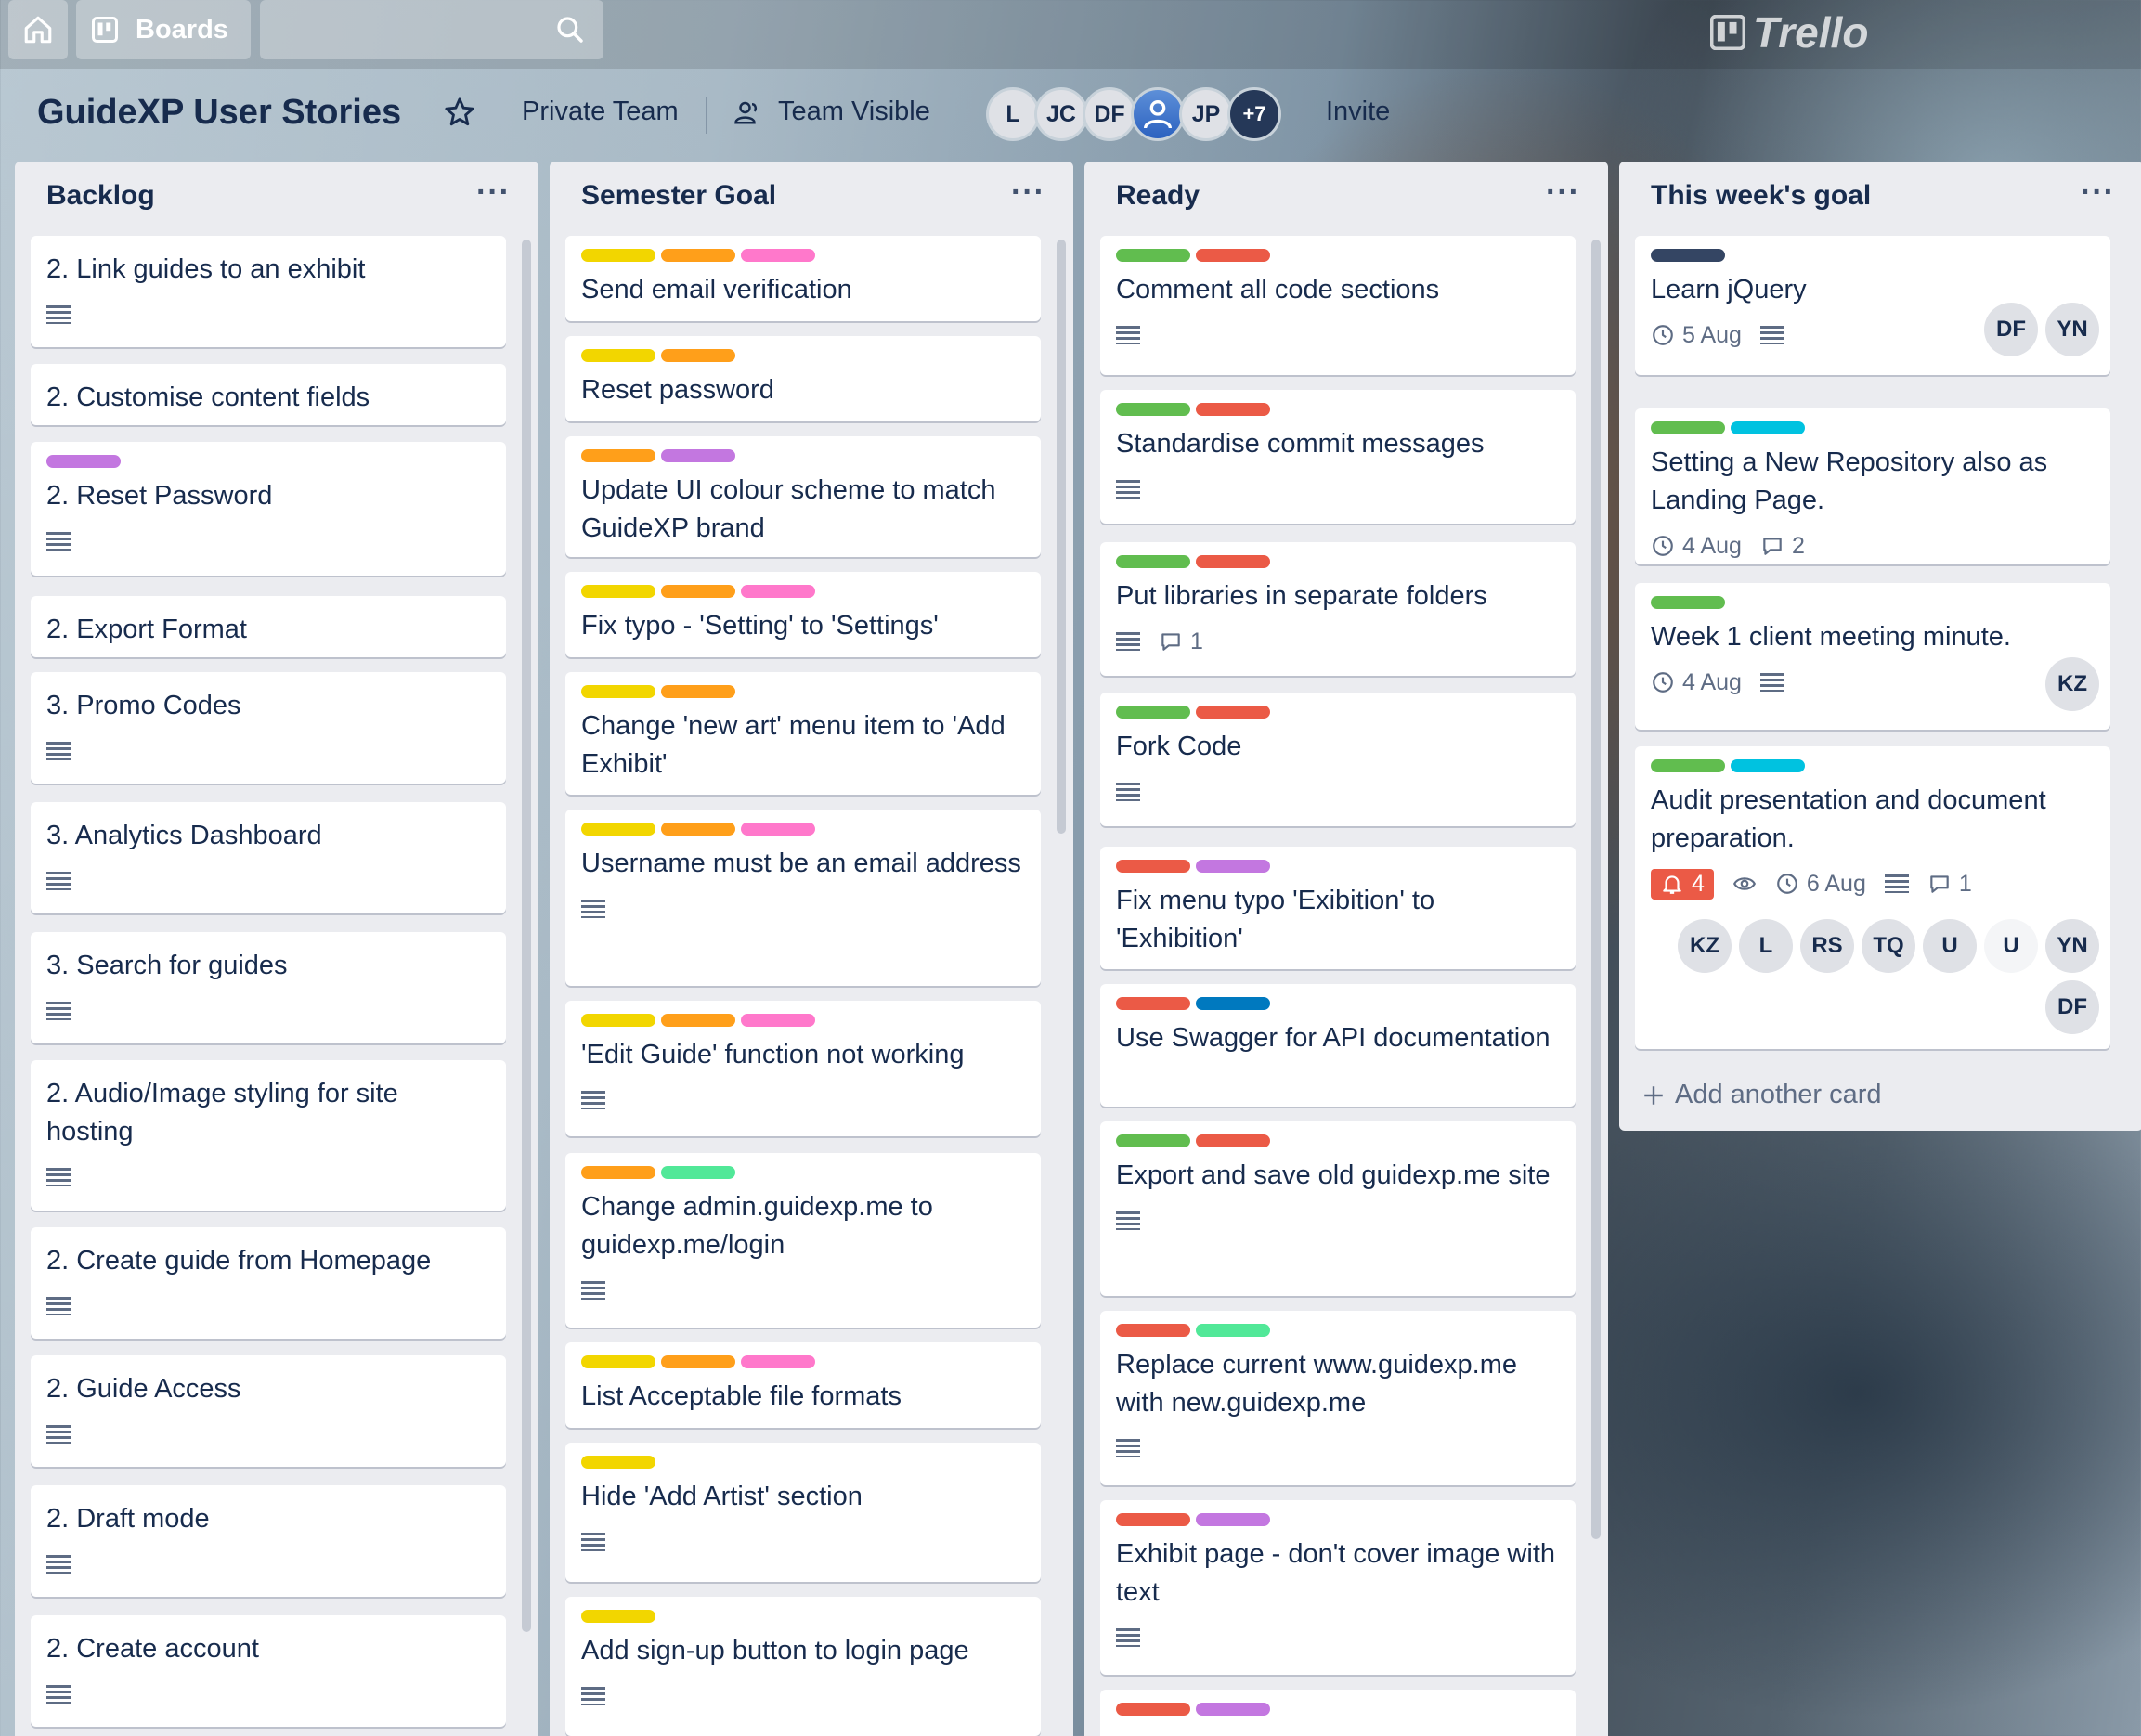 Image resolution: width=2141 pixels, height=1736 pixels. What do you see at coordinates (1206, 114) in the screenshot?
I see `member-avatar: JP` at bounding box center [1206, 114].